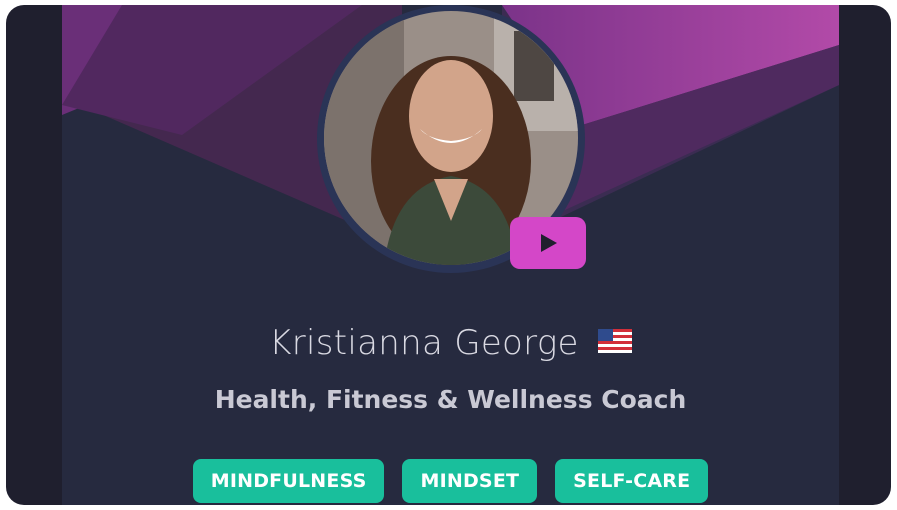 This screenshot has height=510, width=897. I want to click on tag-self-care: SELF-CARE, so click(632, 481).